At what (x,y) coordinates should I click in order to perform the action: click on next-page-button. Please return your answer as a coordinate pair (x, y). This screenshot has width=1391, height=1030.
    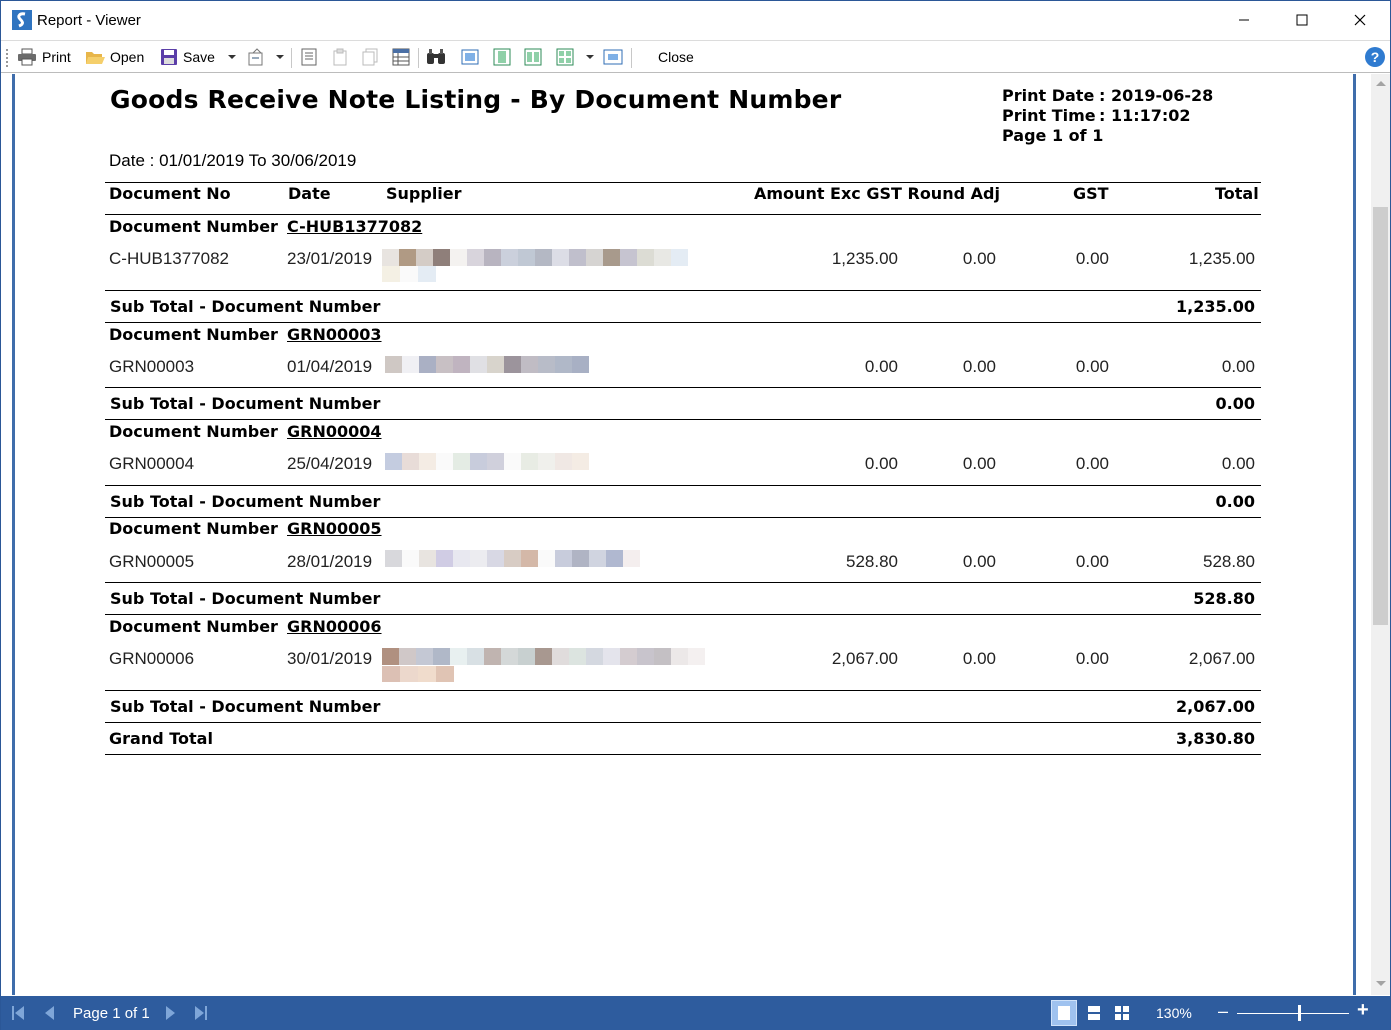
    Looking at the image, I should click on (170, 1013).